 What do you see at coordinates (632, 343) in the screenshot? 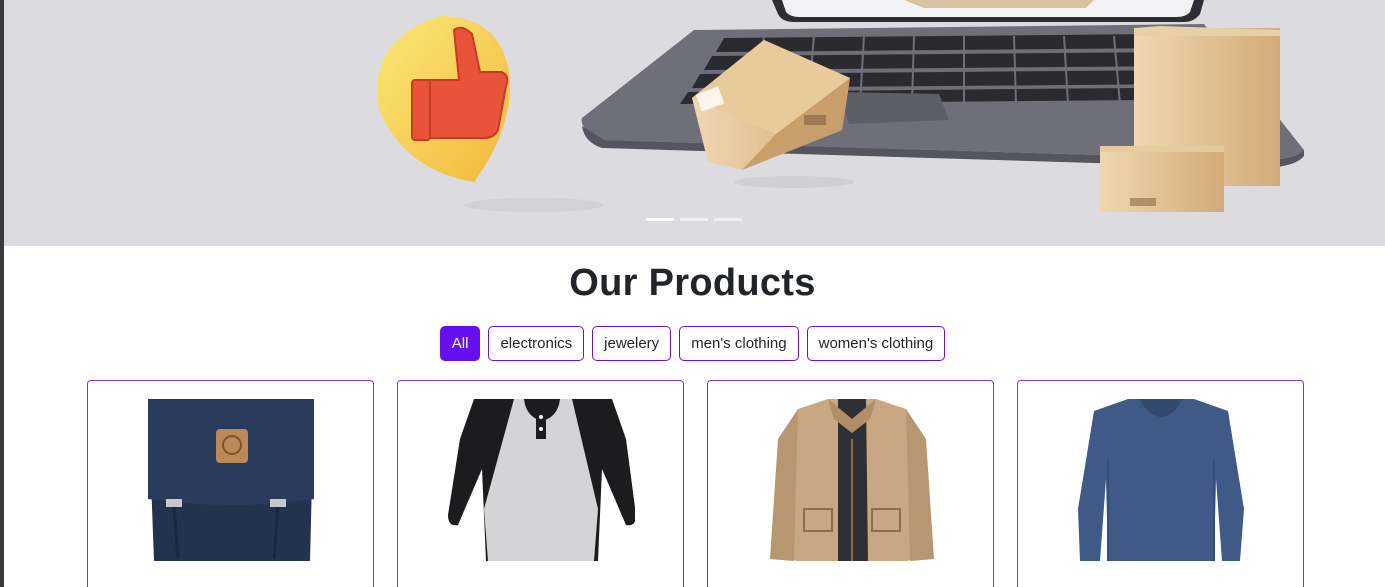
I see `filter-jewelery-button: jewelery` at bounding box center [632, 343].